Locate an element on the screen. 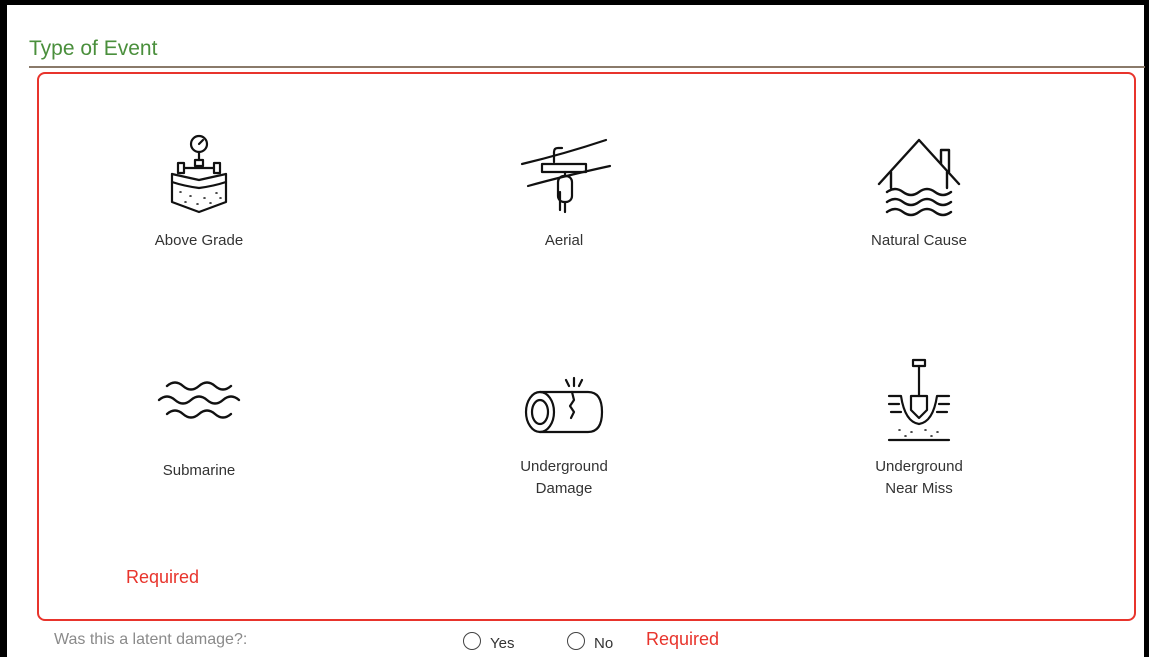 The height and width of the screenshot is (657, 1149). event-option-aerial: Aerial is located at coordinates (564, 191).